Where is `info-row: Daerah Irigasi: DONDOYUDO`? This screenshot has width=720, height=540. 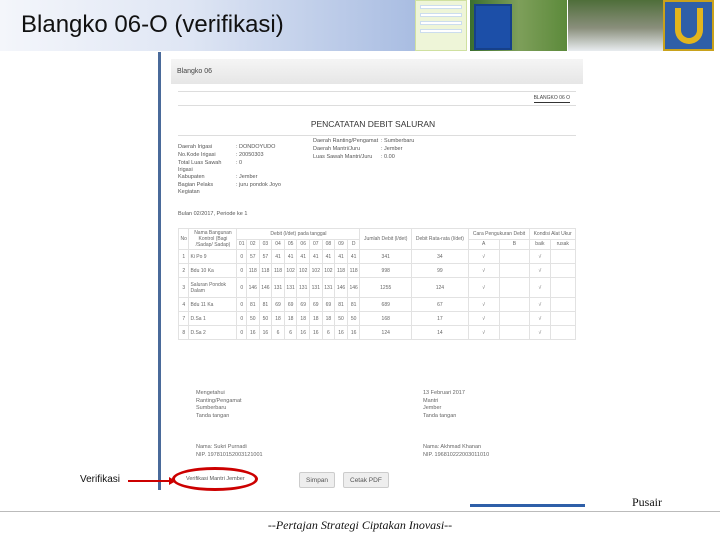 info-row: Daerah Irigasi: DONDOYUDO is located at coordinates (243, 148).